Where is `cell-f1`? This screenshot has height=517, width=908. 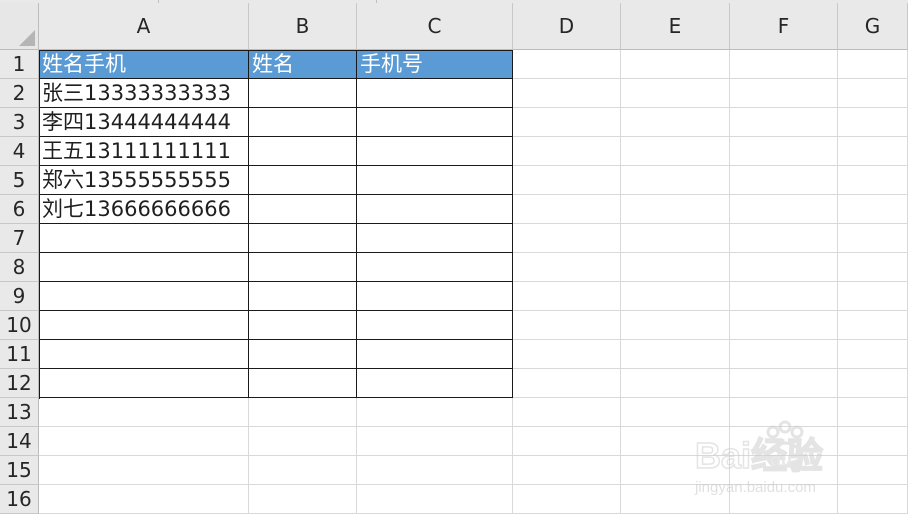
cell-f1 is located at coordinates (784, 64).